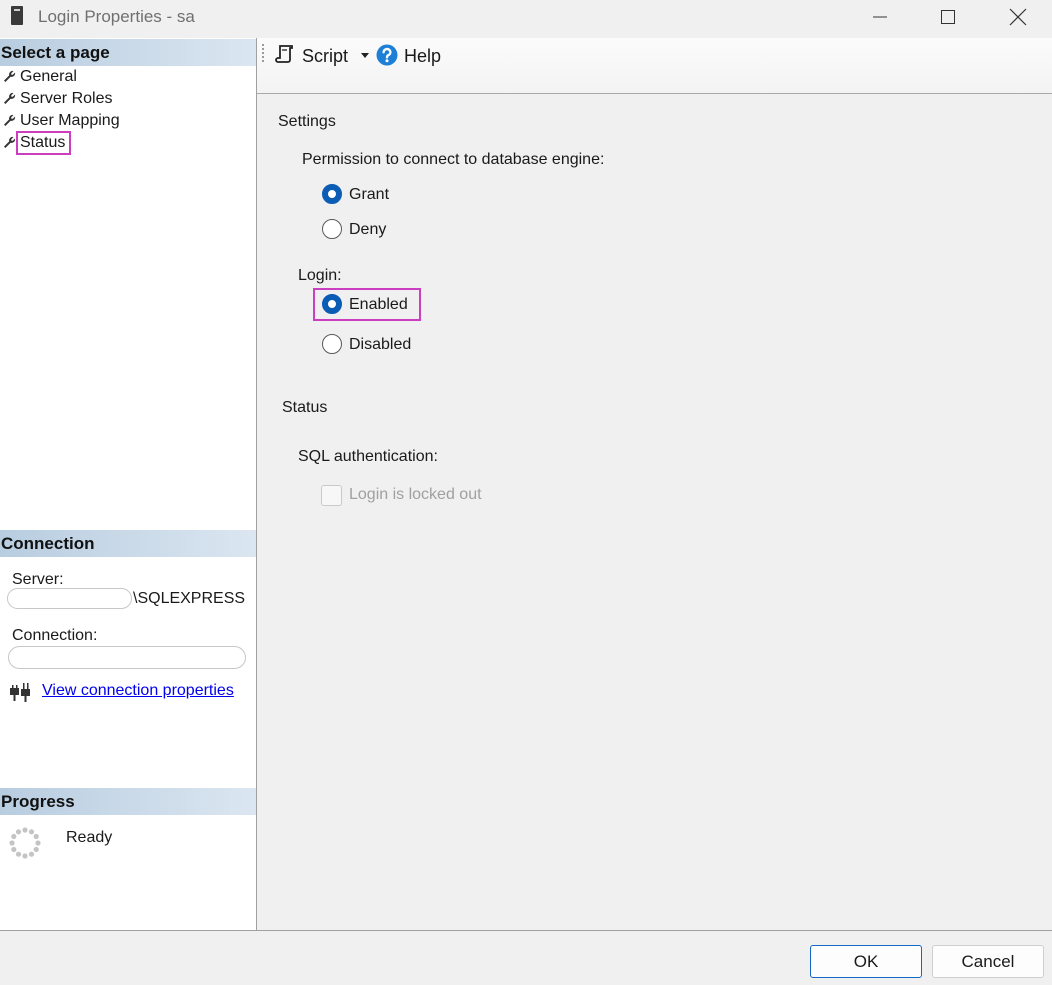  Describe the element at coordinates (526, 930) in the screenshot. I see `bottom-separator` at that location.